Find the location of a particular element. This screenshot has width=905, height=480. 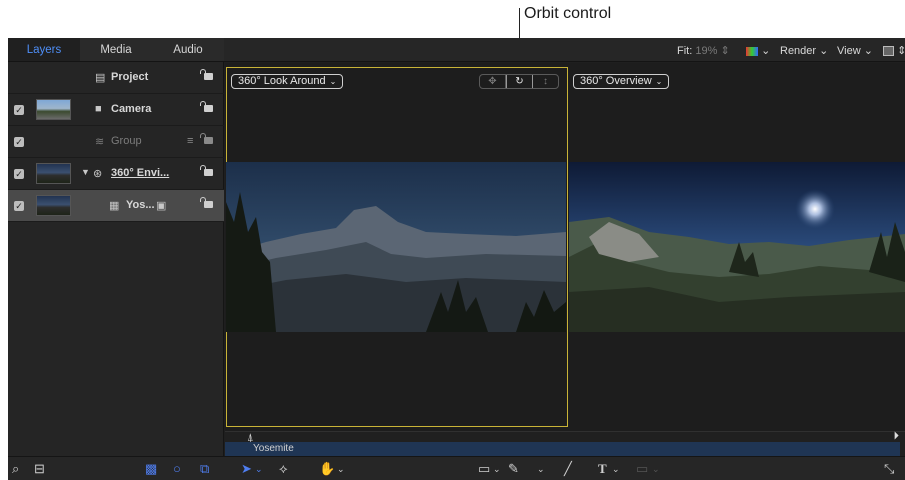

layer-row-project: ▤ Project is located at coordinates (116, 78).